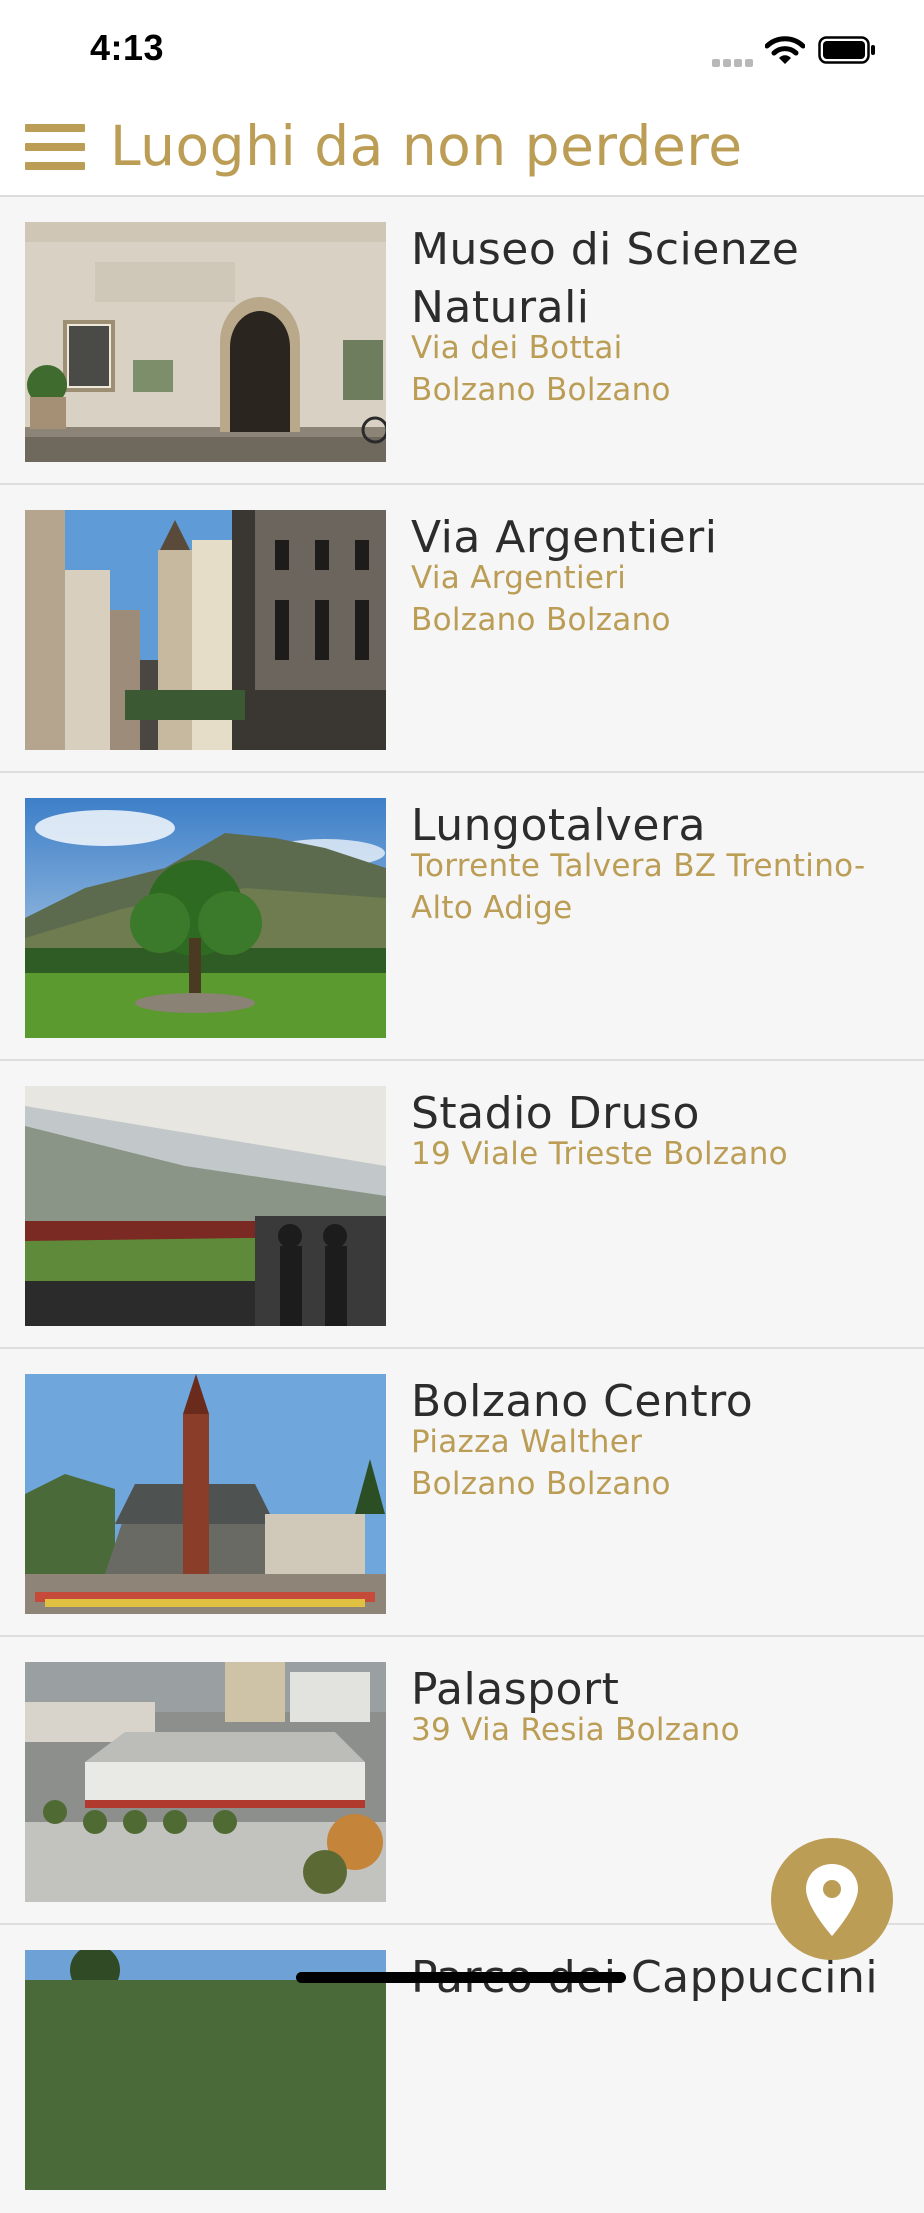 This screenshot has width=924, height=2213. Describe the element at coordinates (519, 578) in the screenshot. I see `address-line: Via Argentieri` at that location.